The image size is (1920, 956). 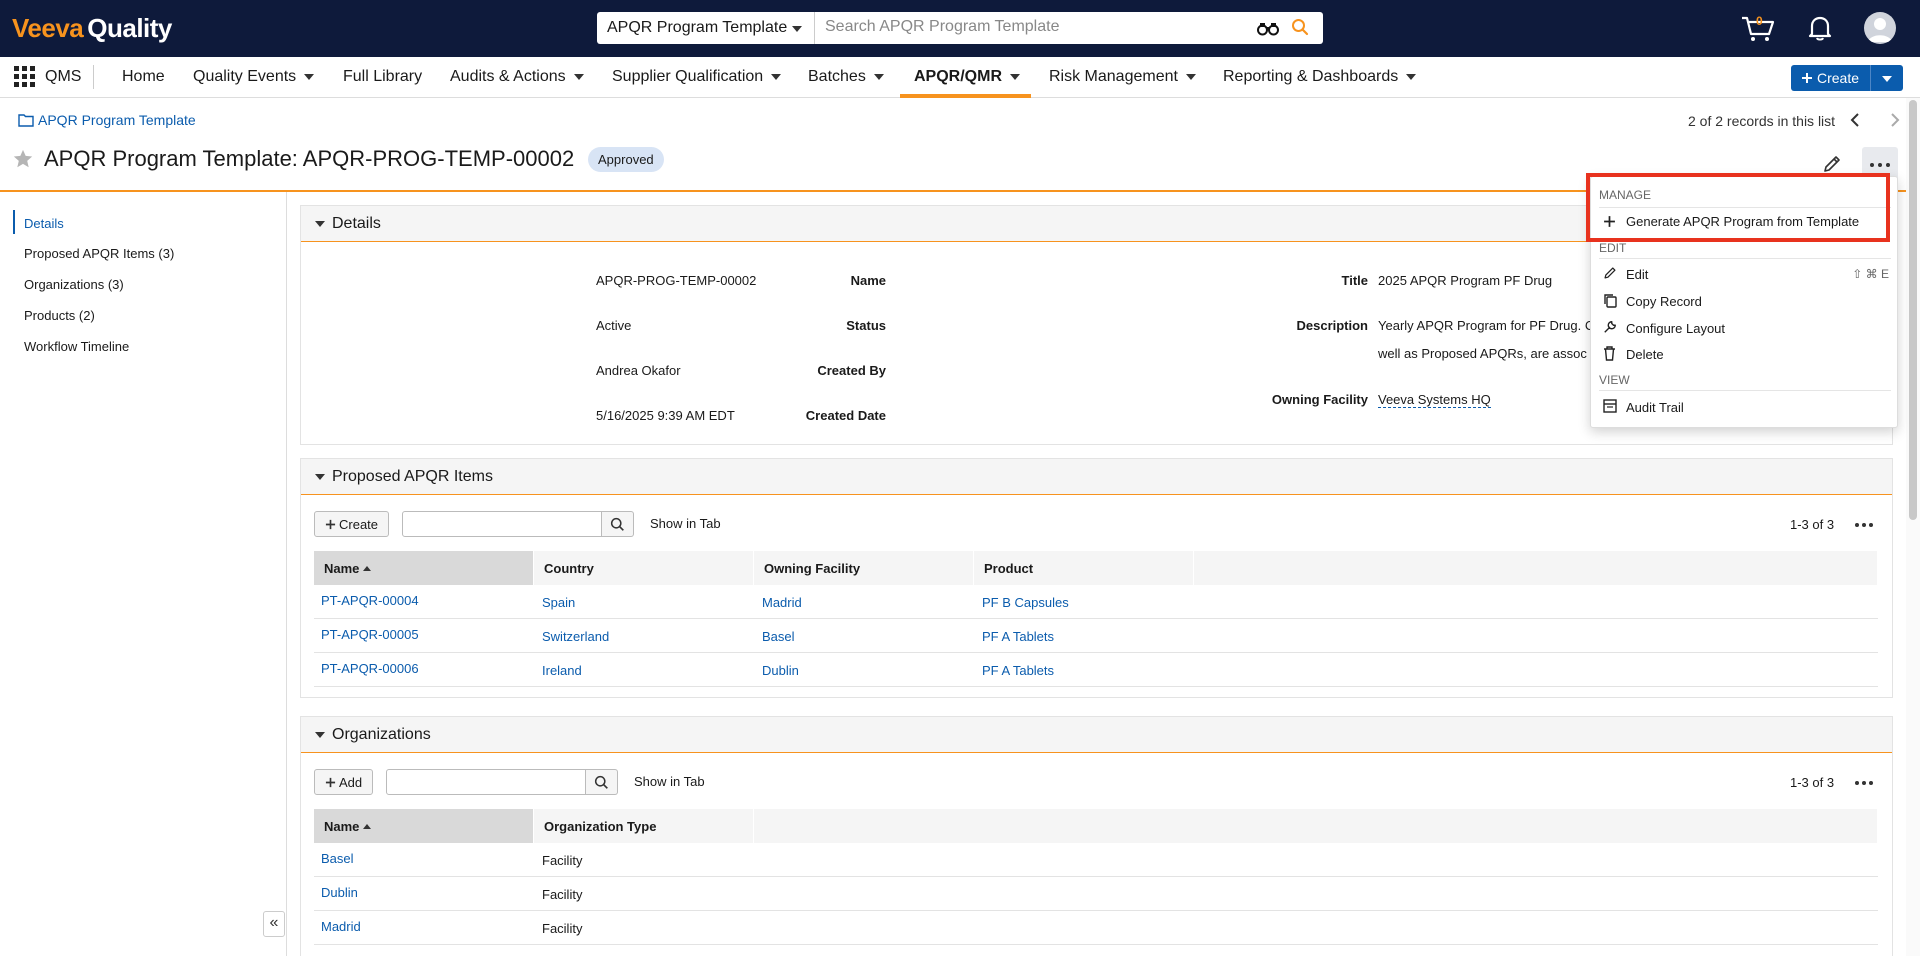 I want to click on field-label-status: Status, so click(x=866, y=325).